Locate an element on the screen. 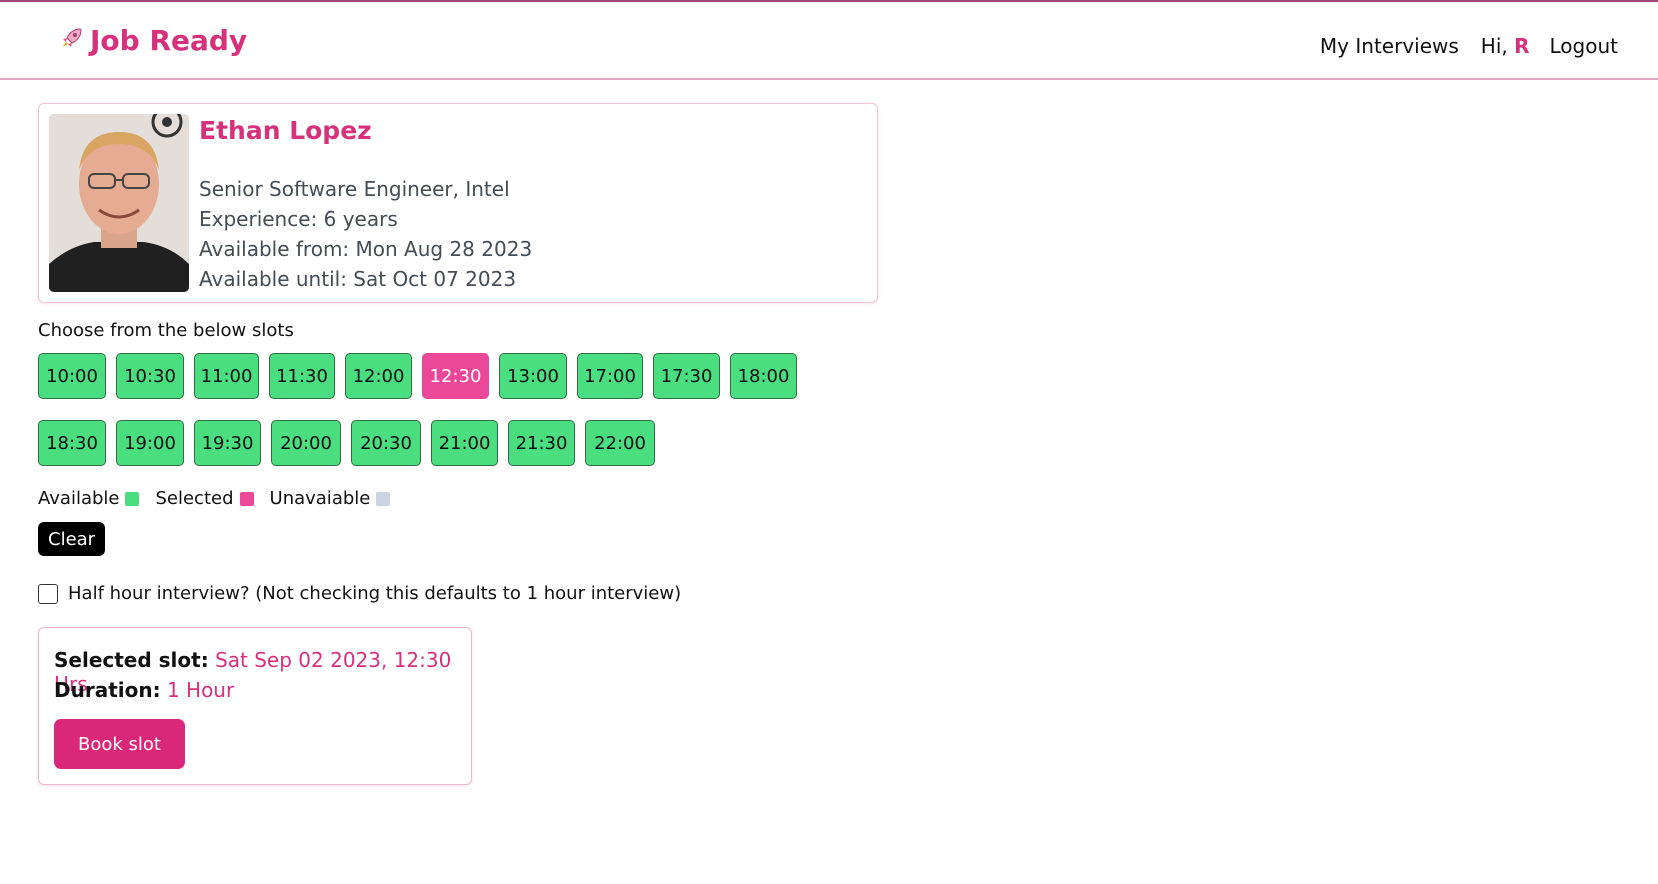  greeting-text: Hi, is located at coordinates (1497, 46).